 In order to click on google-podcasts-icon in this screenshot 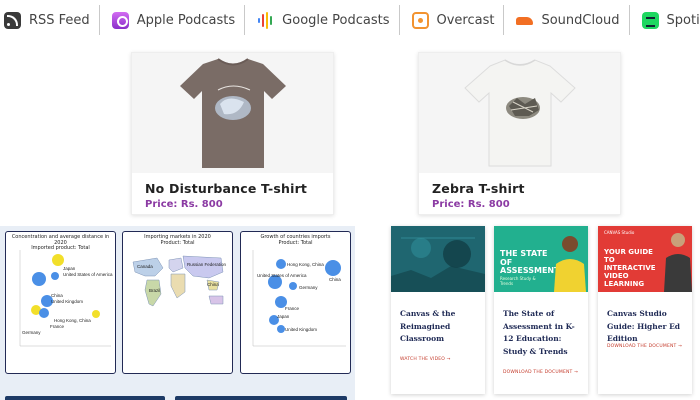, I will do `click(265, 20)`.